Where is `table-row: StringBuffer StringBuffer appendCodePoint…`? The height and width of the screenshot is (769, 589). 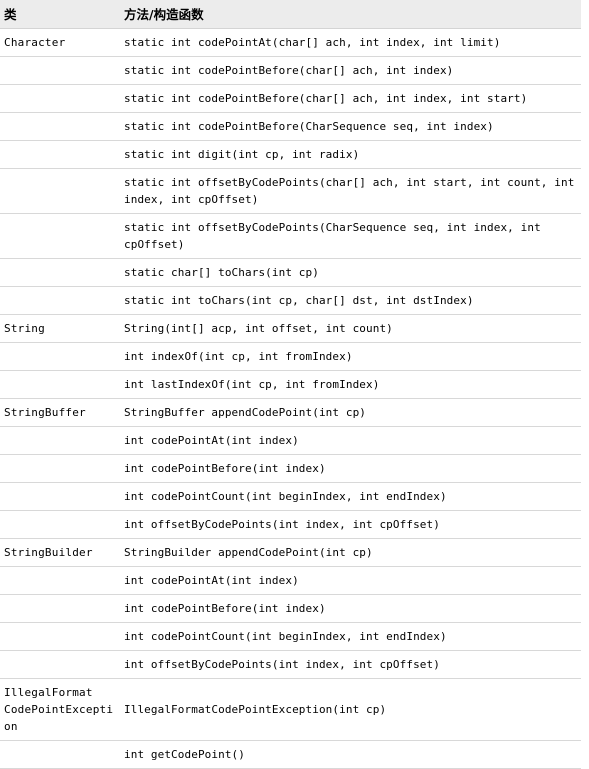 table-row: StringBuffer StringBuffer appendCodePoint… is located at coordinates (290, 412).